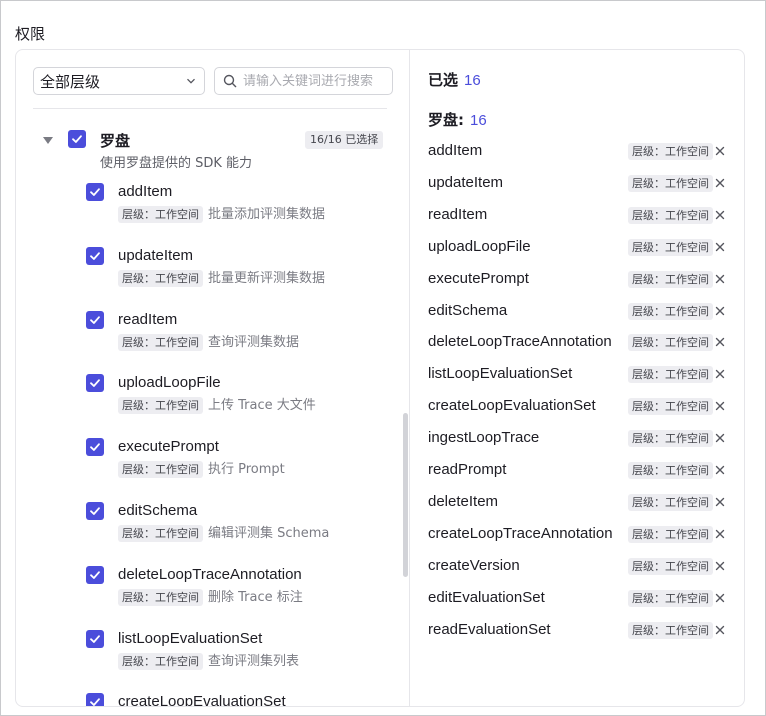  I want to click on selected-item-name: updateItem, so click(466, 182).